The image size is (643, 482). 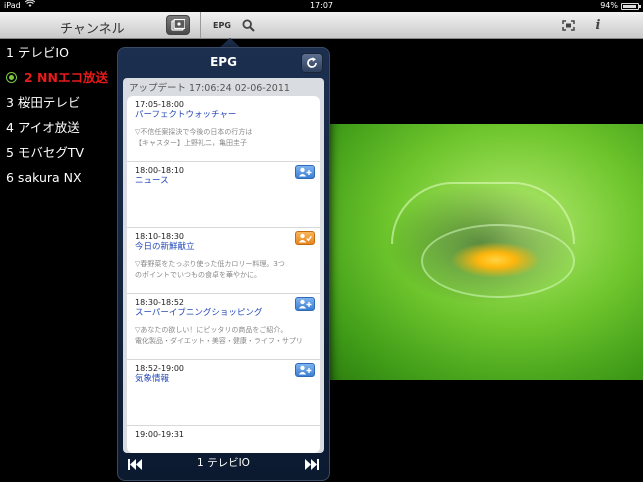 I want to click on channel-item-active: 2 NNエコ放送, so click(x=59, y=77).